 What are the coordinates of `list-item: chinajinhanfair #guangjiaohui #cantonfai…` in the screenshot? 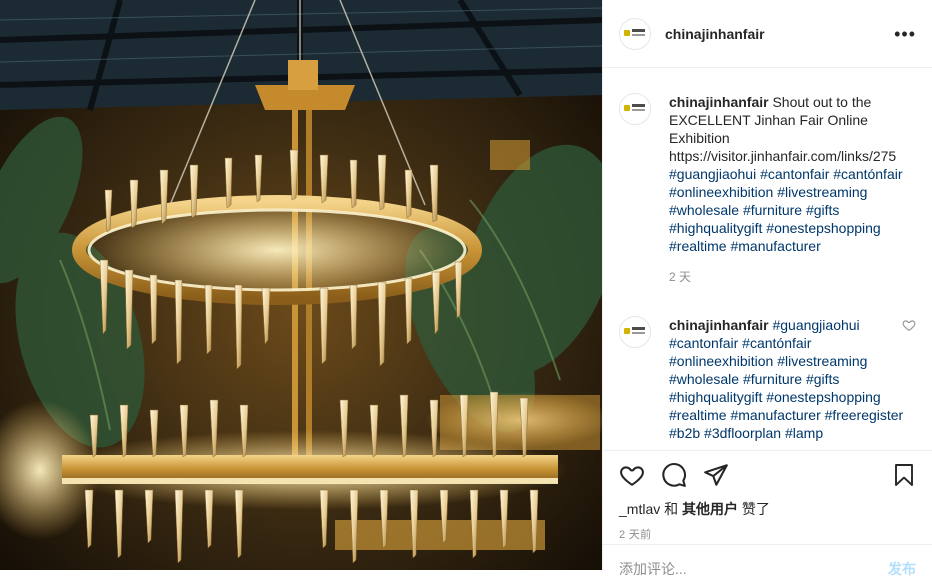 It's located at (767, 379).